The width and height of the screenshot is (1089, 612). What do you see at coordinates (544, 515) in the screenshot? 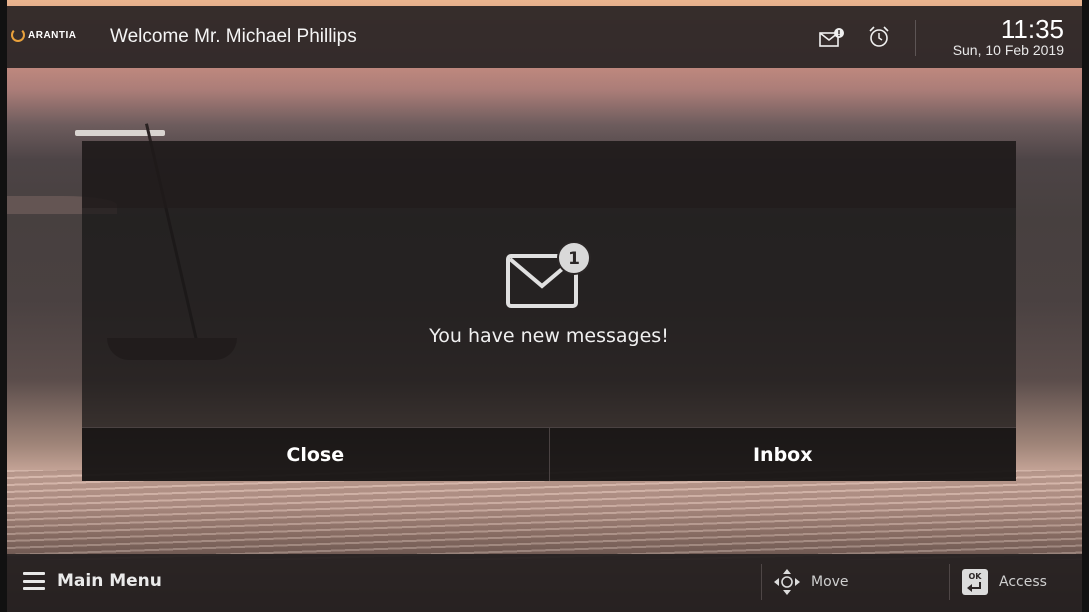
I see `boat-wake` at bounding box center [544, 515].